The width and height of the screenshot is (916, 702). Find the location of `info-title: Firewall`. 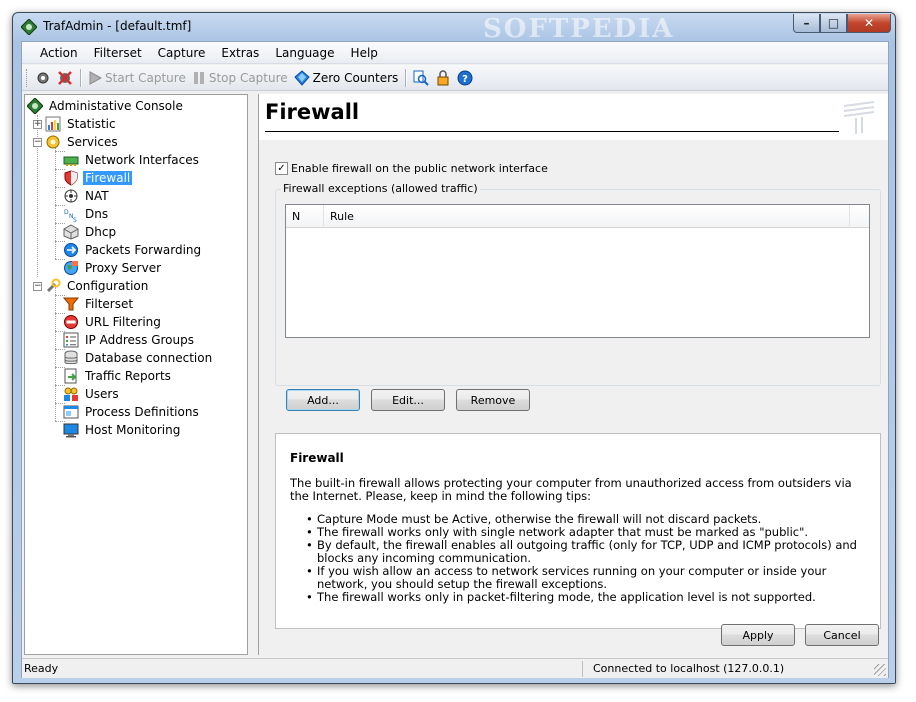

info-title: Firewall is located at coordinates (317, 458).